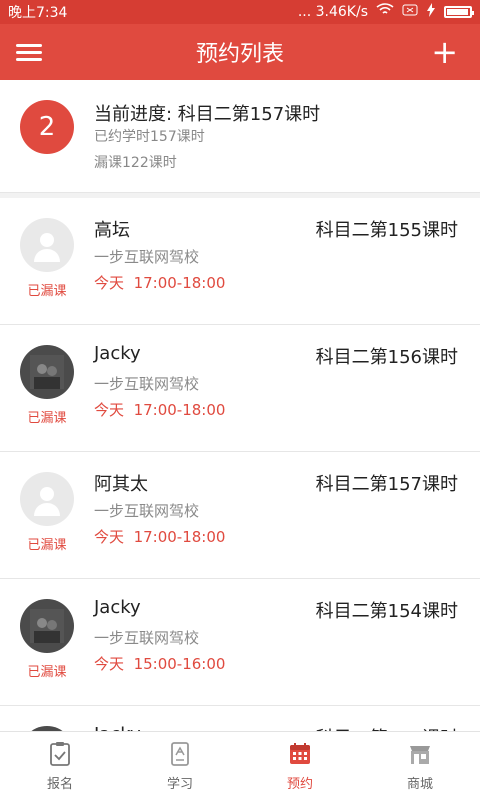 The height and width of the screenshot is (800, 480). Describe the element at coordinates (431, 12) in the screenshot. I see `charging-icon` at that location.